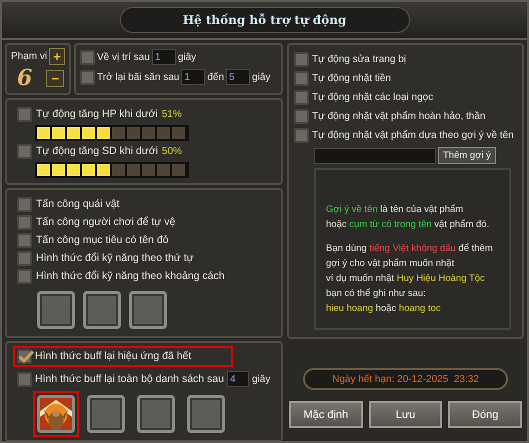 This screenshot has width=529, height=443. I want to click on option-label: Tấn công người chơi để tự vệ, so click(106, 222).